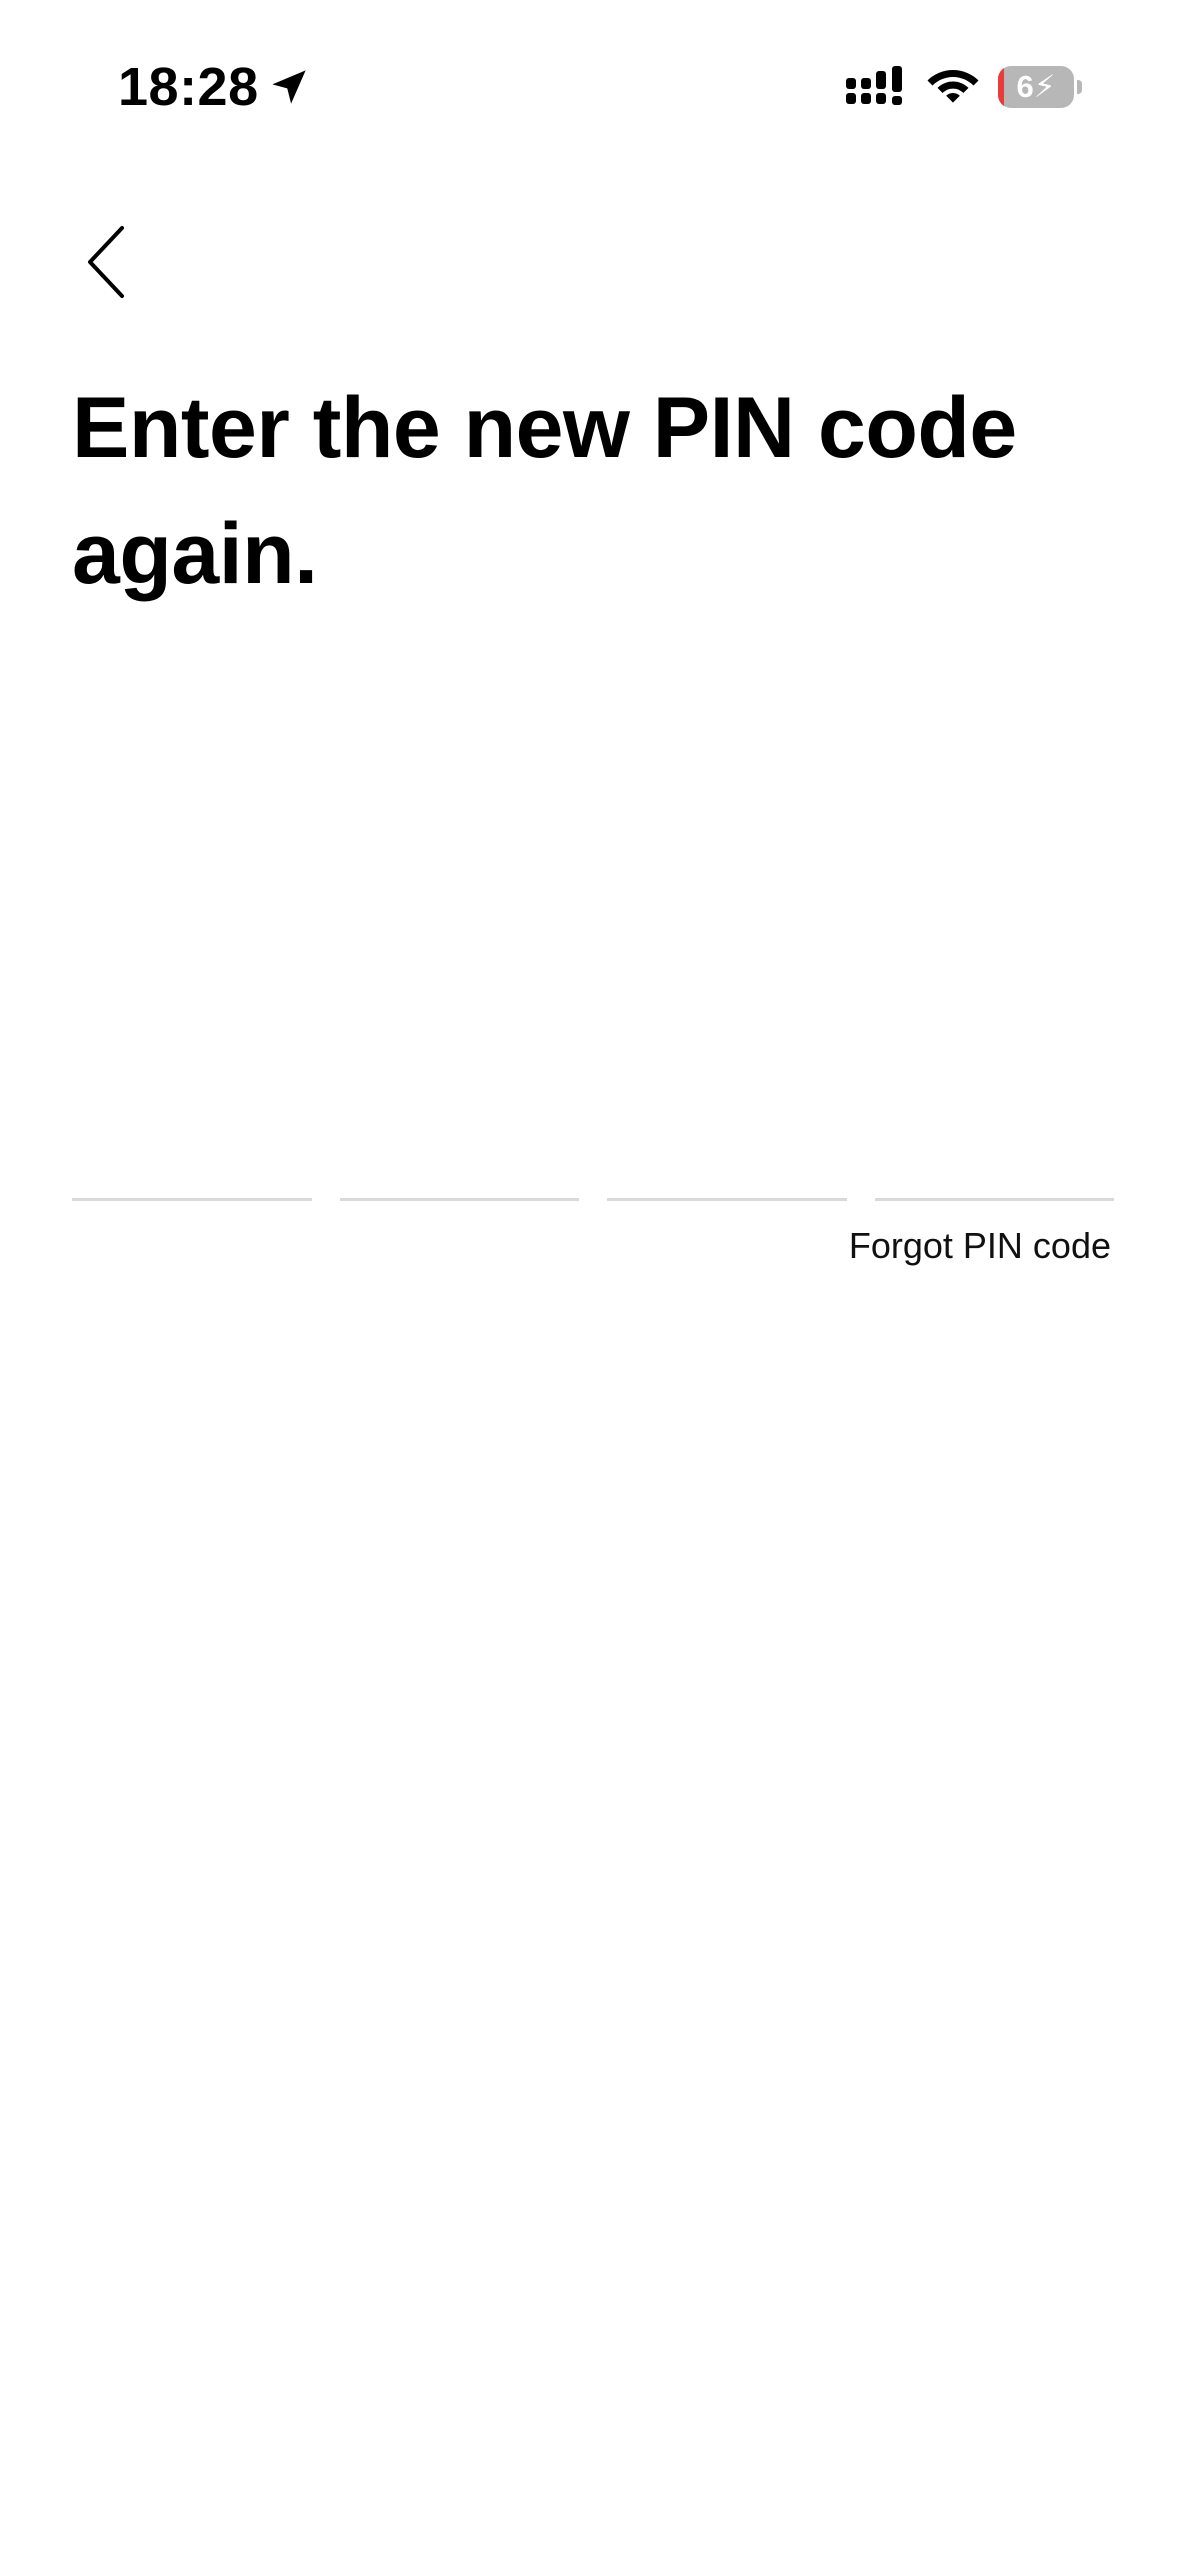  Describe the element at coordinates (188, 87) in the screenshot. I see `status-time: 18:28` at that location.